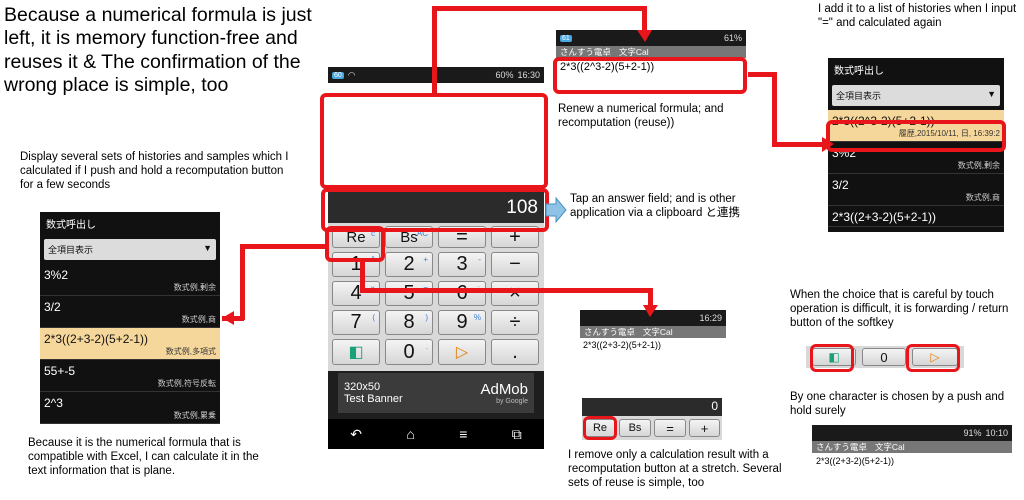  Describe the element at coordinates (556, 210) in the screenshot. I see `clipboard-arrow-icon` at that location.